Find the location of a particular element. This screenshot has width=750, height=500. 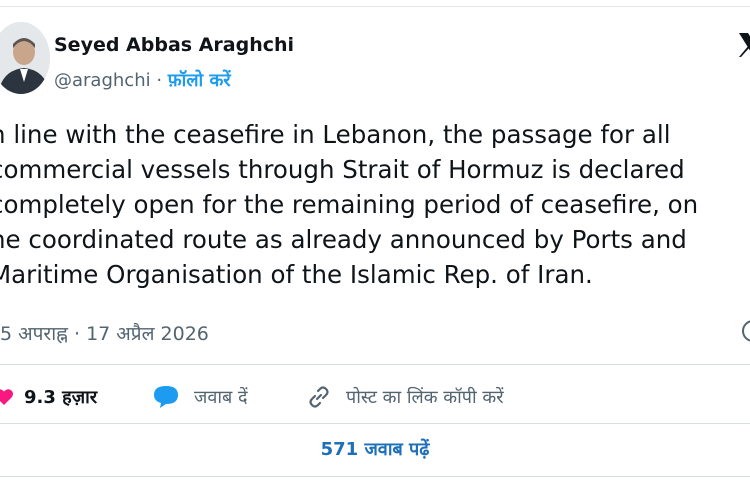

reply-label: जवाब दें is located at coordinates (221, 397).